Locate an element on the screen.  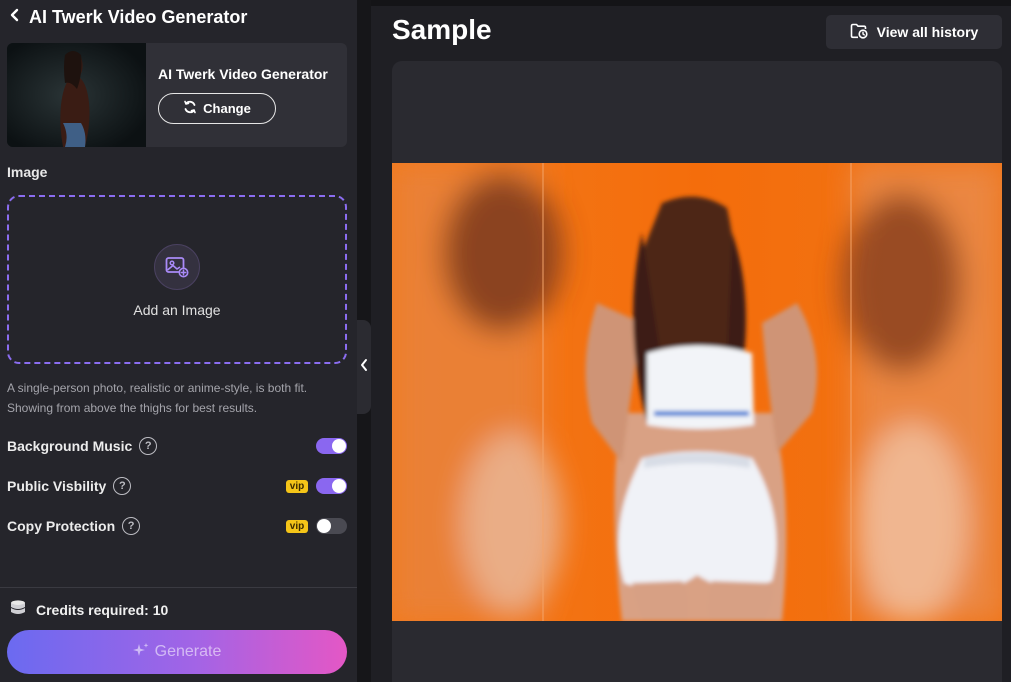
change-label: Change is located at coordinates (227, 108).